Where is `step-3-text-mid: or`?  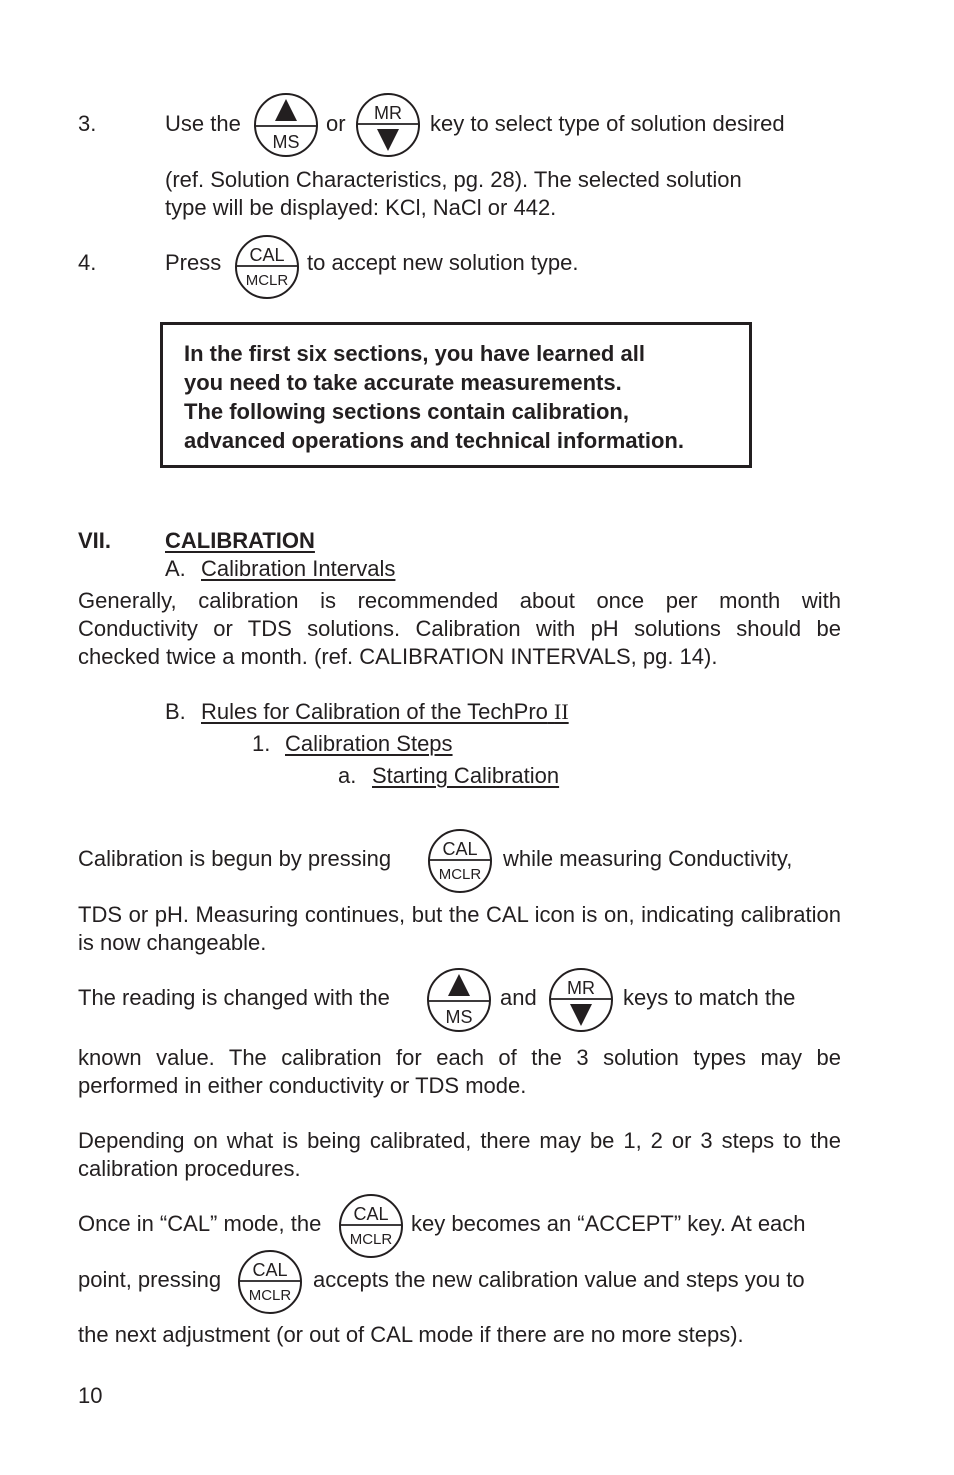 step-3-text-mid: or is located at coordinates (336, 123).